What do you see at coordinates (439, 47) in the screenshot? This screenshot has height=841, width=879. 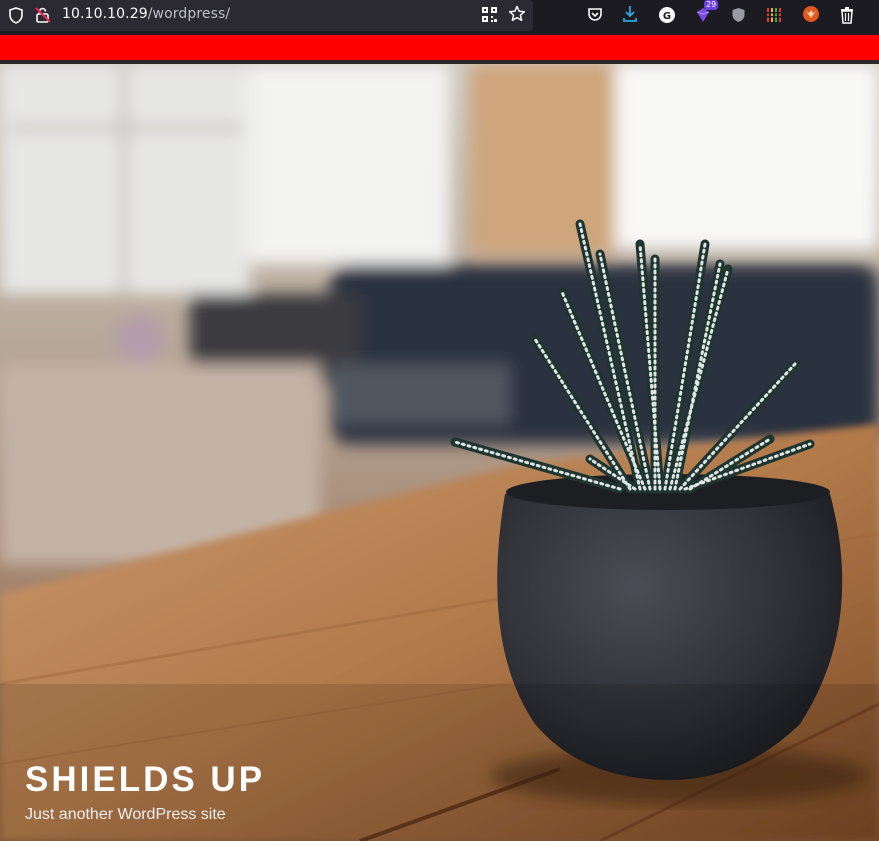 I see `red-banner` at bounding box center [439, 47].